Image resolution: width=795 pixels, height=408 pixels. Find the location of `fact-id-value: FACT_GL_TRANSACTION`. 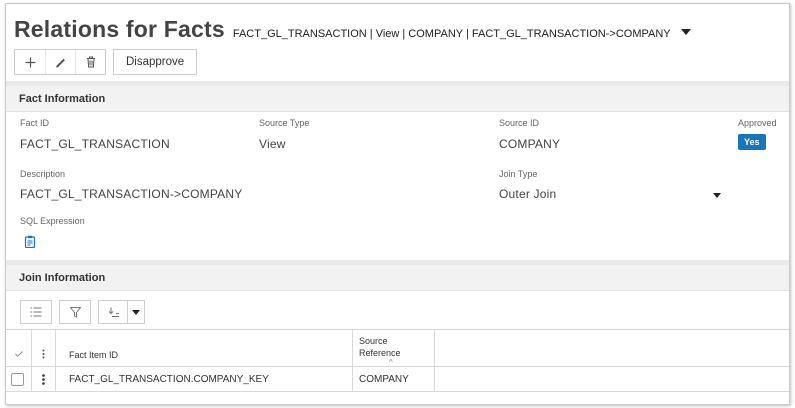

fact-id-value: FACT_GL_TRANSACTION is located at coordinates (95, 144).